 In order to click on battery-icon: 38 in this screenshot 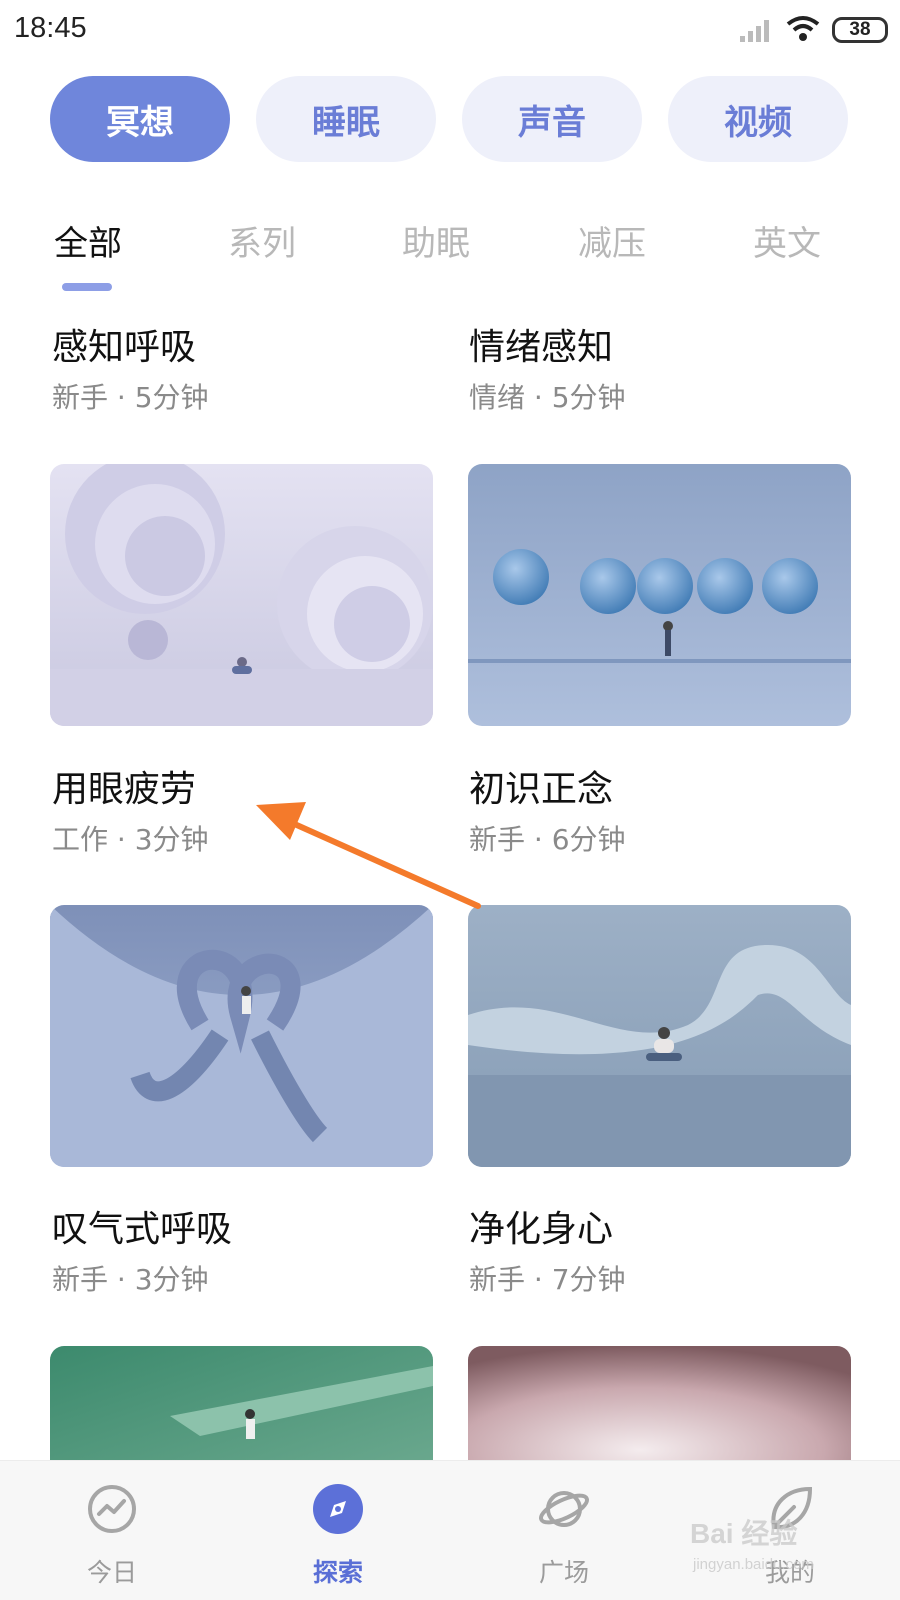, I will do `click(860, 30)`.